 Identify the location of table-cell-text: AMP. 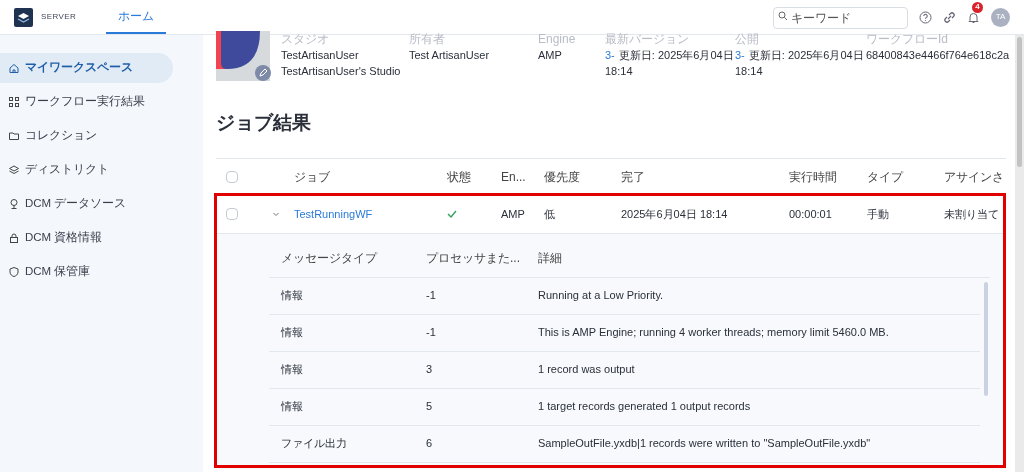
(513, 214).